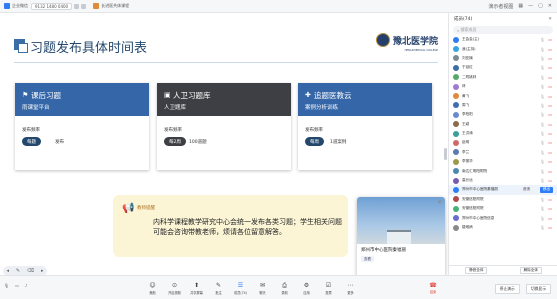  Describe the element at coordinates (262, 288) in the screenshot. I see `chat-button: ✉ 聊天` at that location.